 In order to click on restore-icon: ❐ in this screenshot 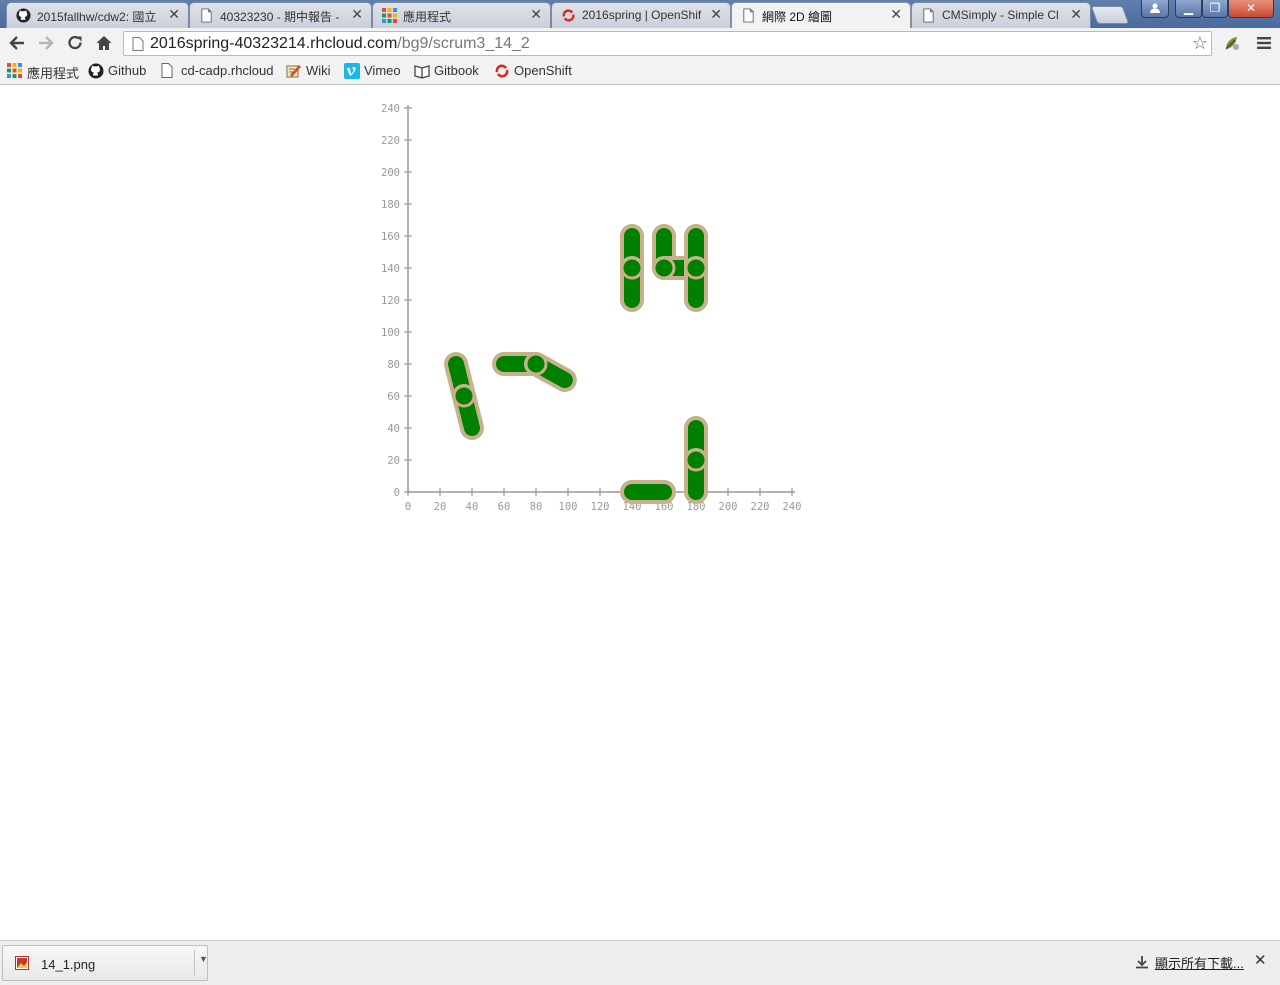, I will do `click(1215, 8)`.